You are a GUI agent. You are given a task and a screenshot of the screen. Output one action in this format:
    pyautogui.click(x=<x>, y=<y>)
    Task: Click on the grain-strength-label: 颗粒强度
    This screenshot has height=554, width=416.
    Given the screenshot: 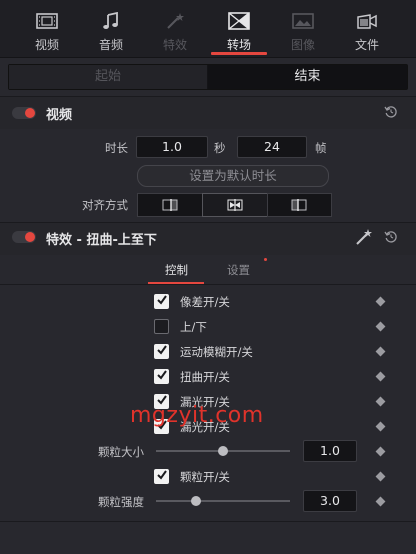 What is the action you would take?
    pyautogui.click(x=121, y=502)
    